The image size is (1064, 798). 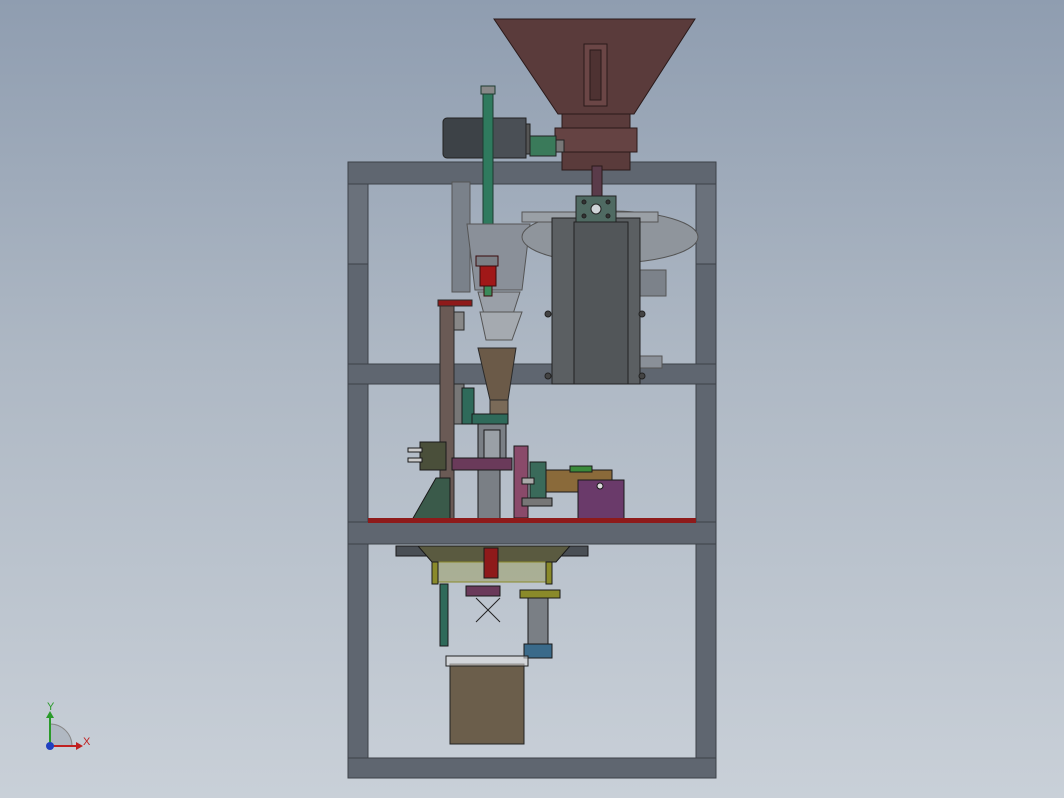 I want to click on frame-bottom-beam, so click(x=532, y=768).